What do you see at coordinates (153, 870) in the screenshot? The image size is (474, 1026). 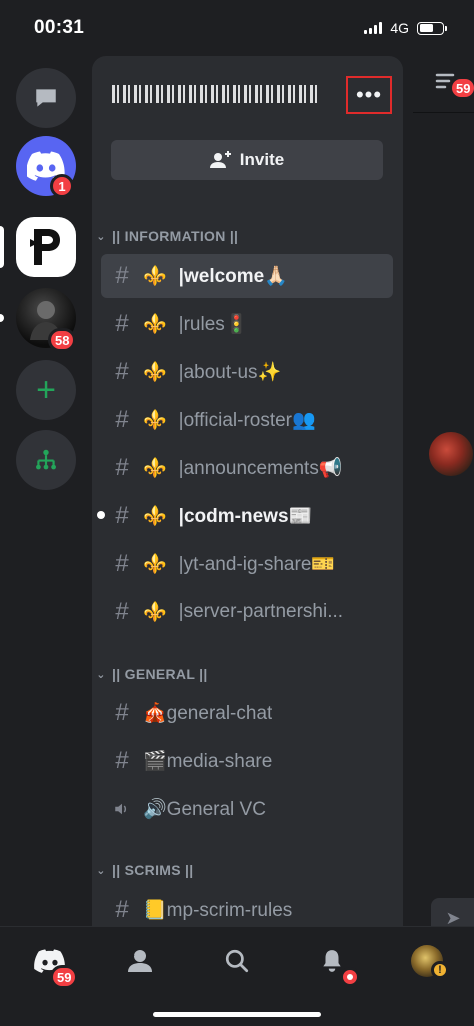 I see `category-label: || SCRIMS ||` at bounding box center [153, 870].